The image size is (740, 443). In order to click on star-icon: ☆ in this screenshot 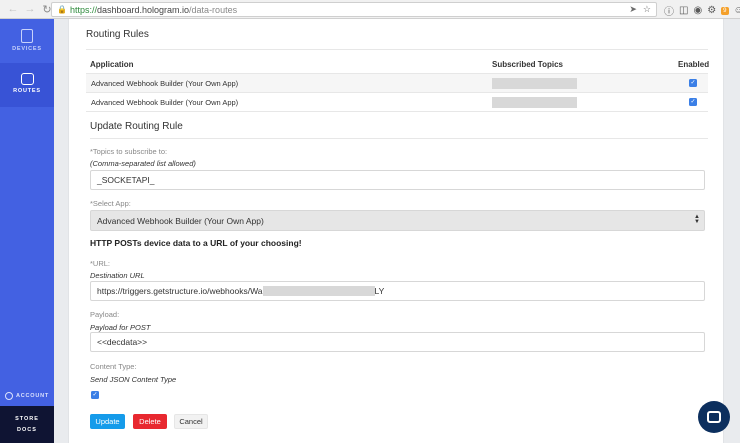, I will do `click(647, 9)`.